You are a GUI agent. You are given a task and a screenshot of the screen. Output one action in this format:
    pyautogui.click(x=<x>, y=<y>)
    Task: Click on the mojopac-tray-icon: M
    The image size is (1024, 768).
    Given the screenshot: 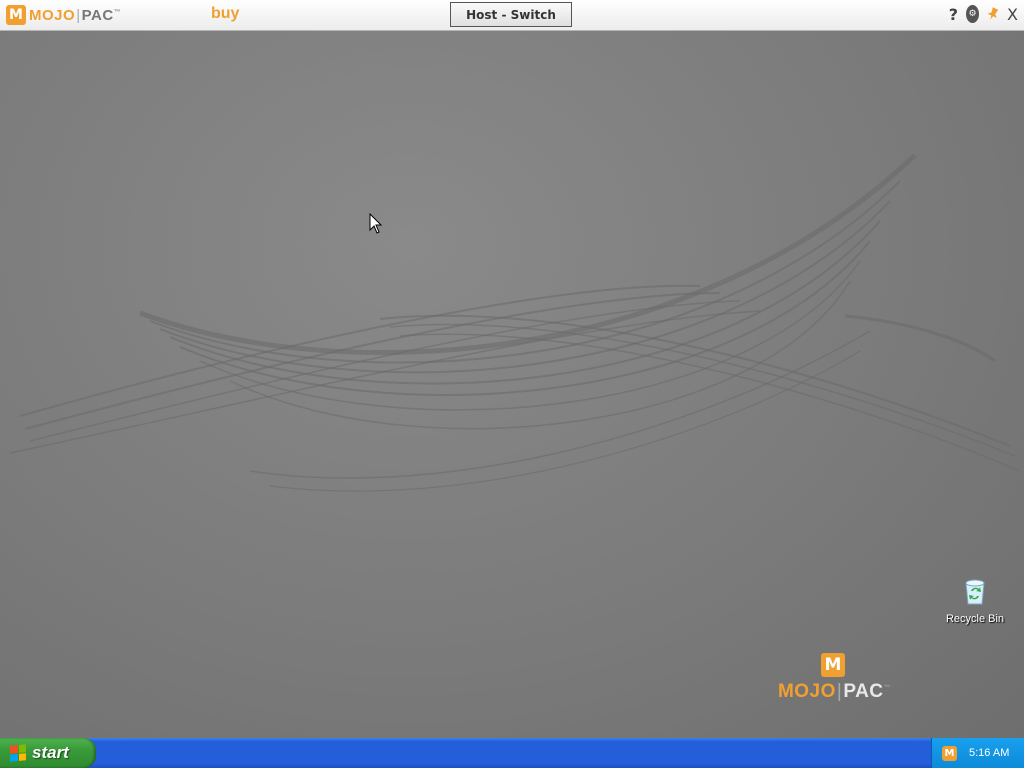 What is the action you would take?
    pyautogui.click(x=949, y=753)
    